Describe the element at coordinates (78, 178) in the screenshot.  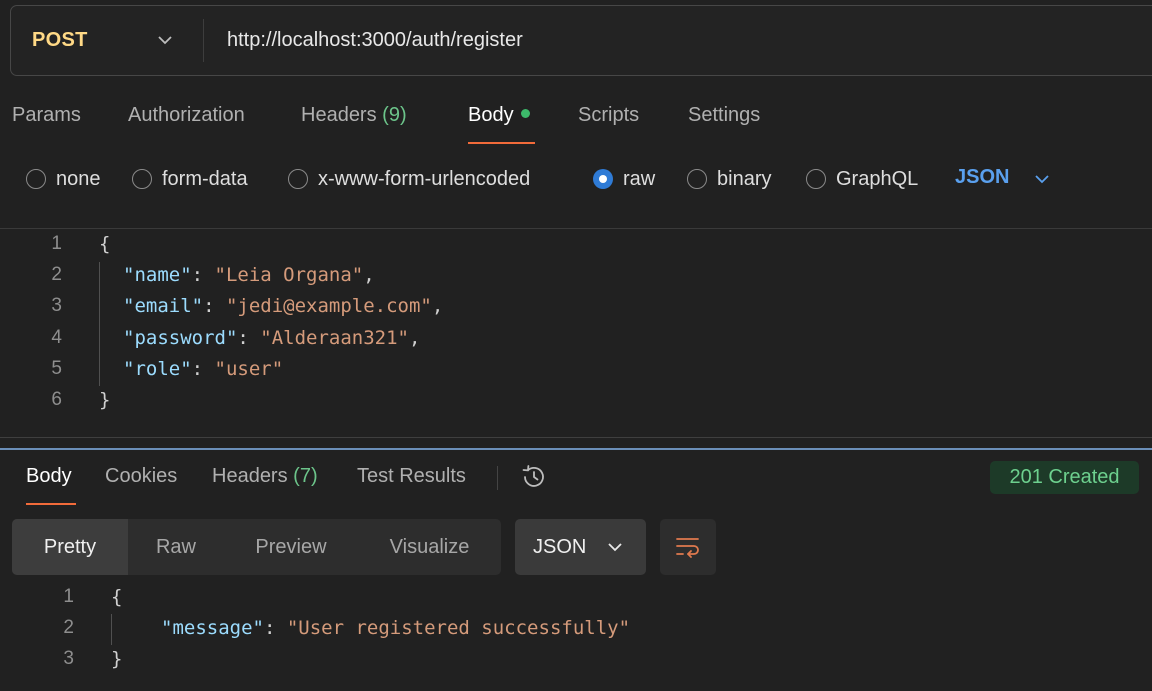
I see `radio-label: none` at that location.